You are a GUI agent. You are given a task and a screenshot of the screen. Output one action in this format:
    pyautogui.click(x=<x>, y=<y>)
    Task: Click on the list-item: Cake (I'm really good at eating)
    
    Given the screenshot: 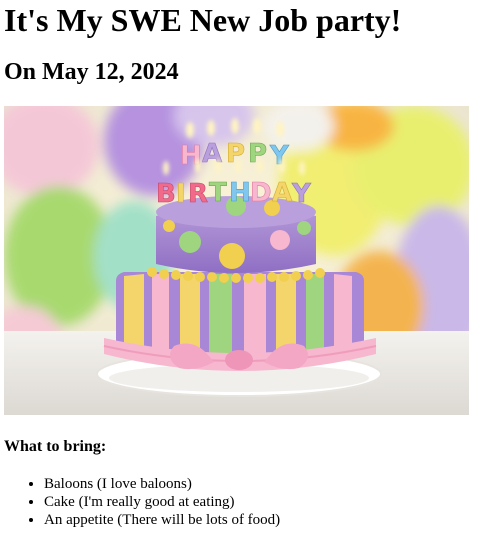 What is the action you would take?
    pyautogui.click(x=264, y=502)
    